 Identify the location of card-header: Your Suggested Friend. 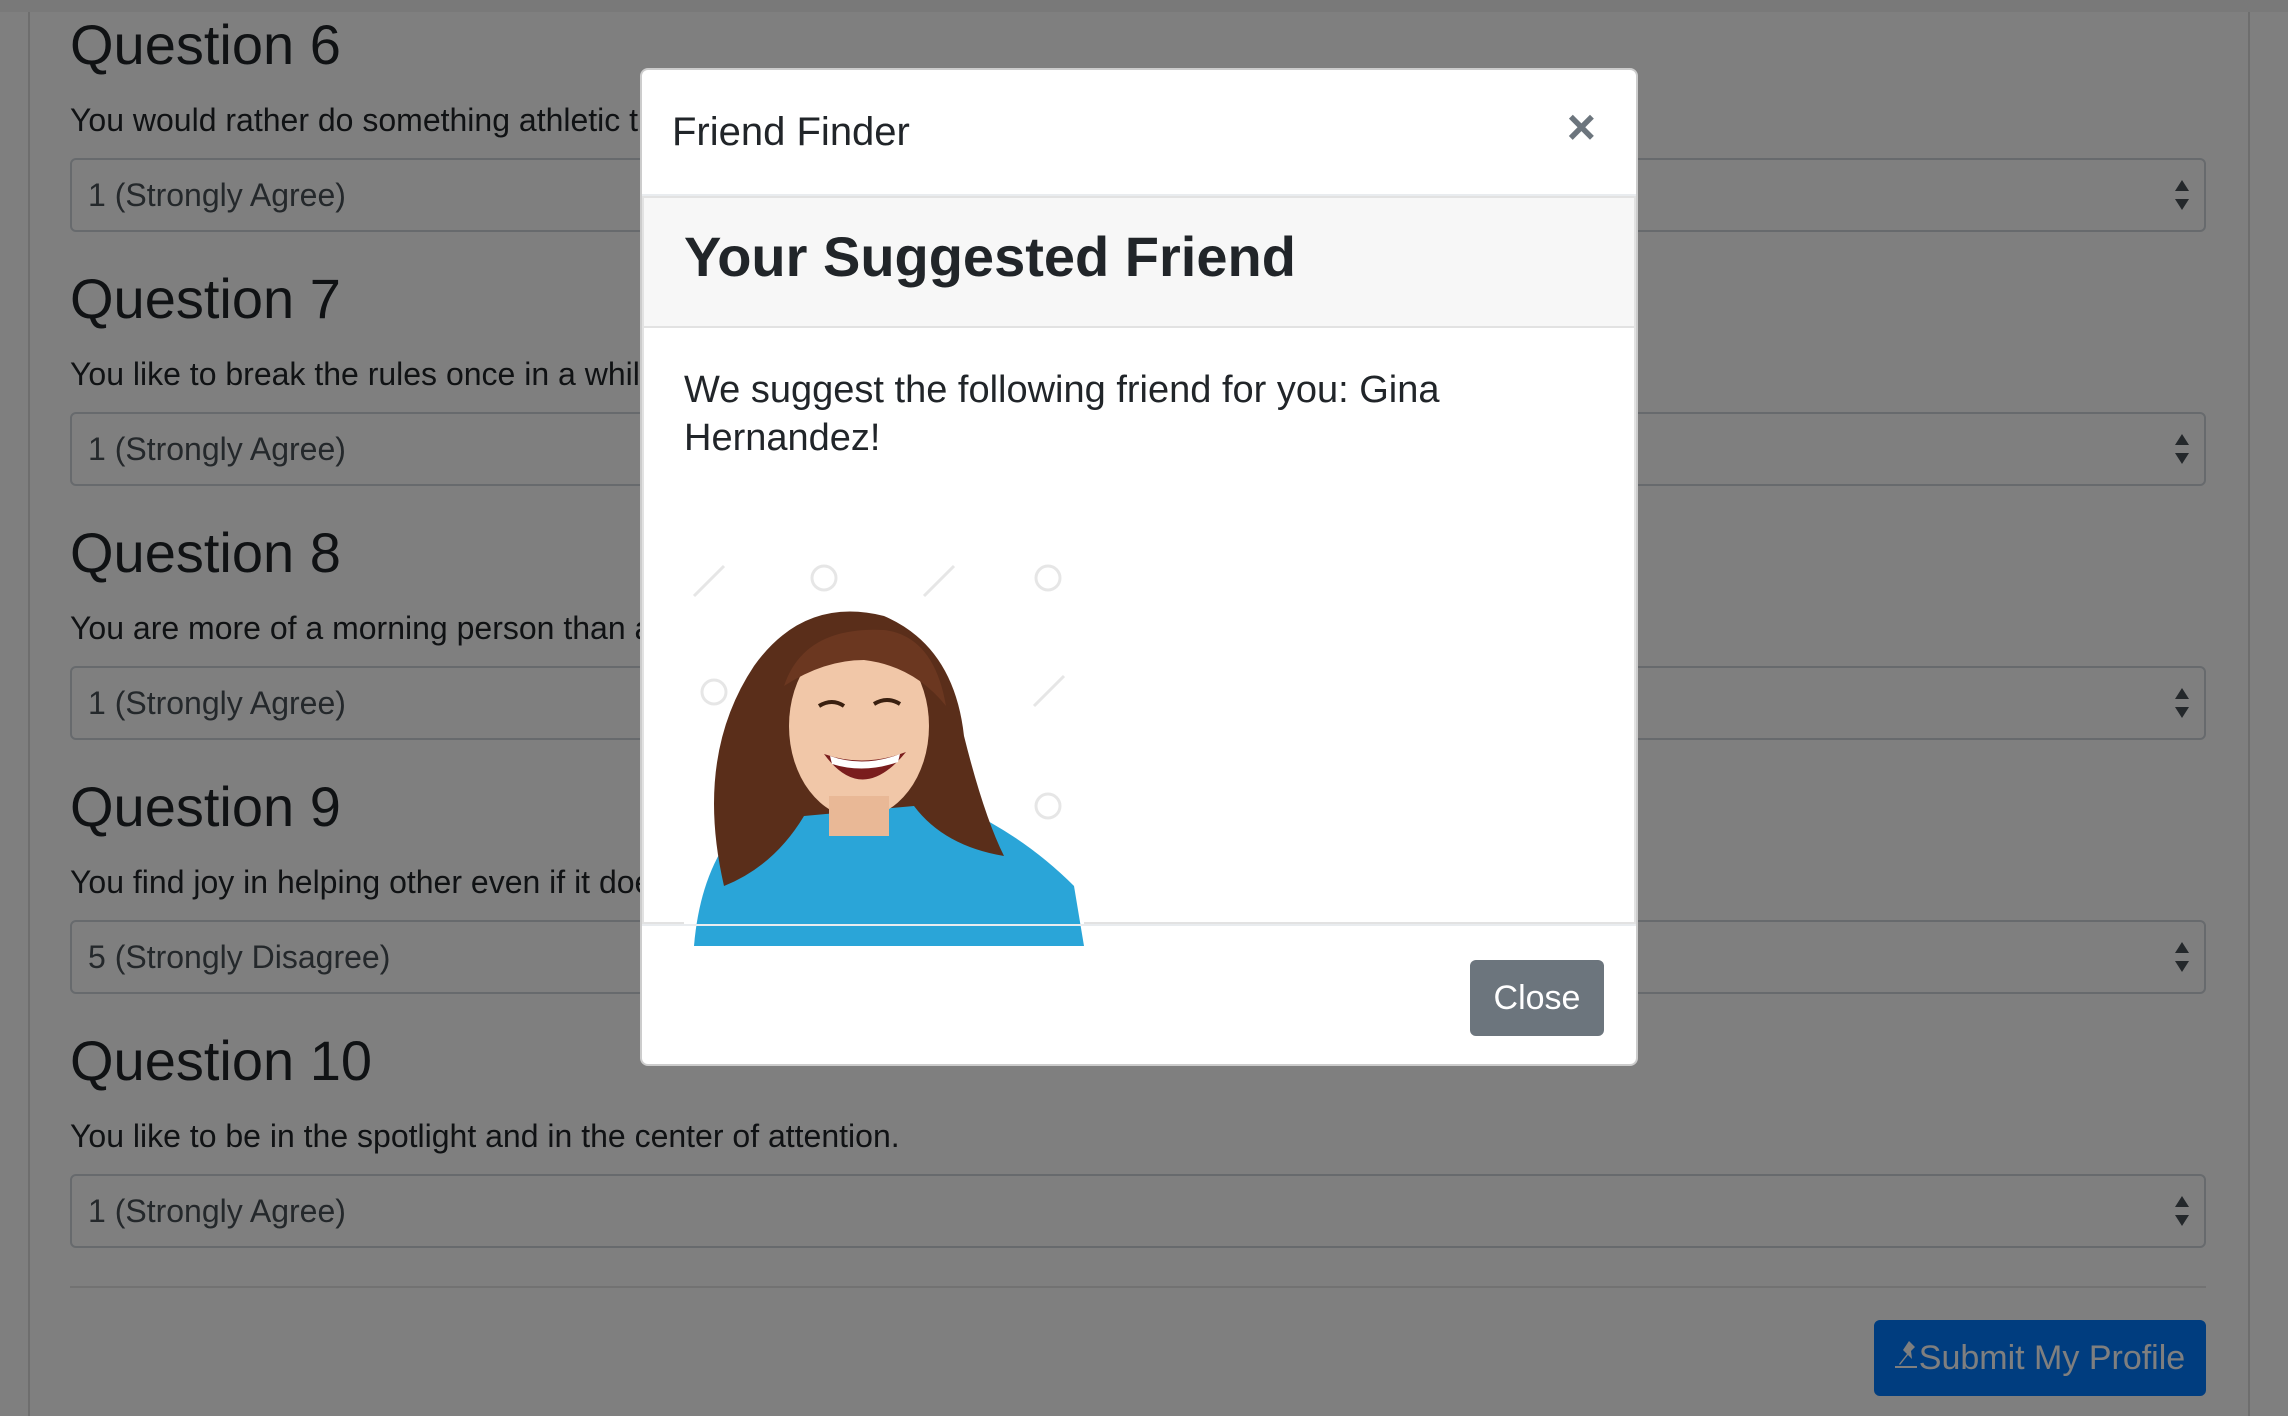
(1139, 263).